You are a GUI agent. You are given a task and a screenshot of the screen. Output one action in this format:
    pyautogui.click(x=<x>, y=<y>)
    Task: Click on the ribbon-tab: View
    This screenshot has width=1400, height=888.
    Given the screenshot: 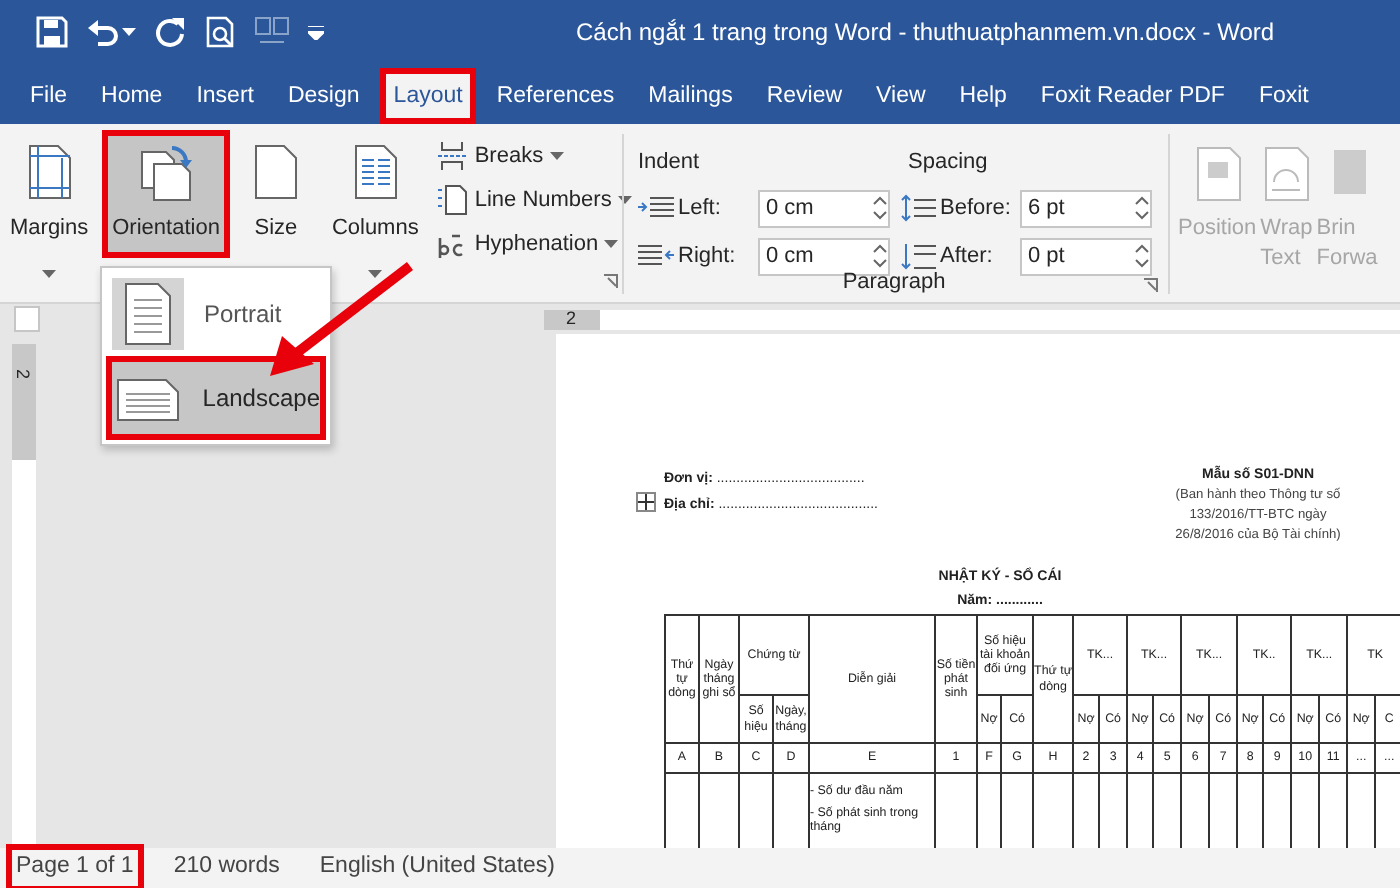 What is the action you would take?
    pyautogui.click(x=901, y=96)
    